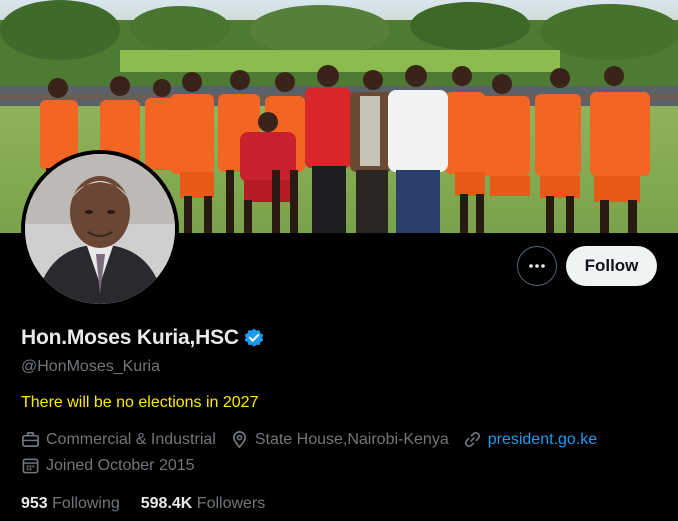 The width and height of the screenshot is (678, 521). What do you see at coordinates (239, 440) in the screenshot?
I see `location-pin-icon` at bounding box center [239, 440].